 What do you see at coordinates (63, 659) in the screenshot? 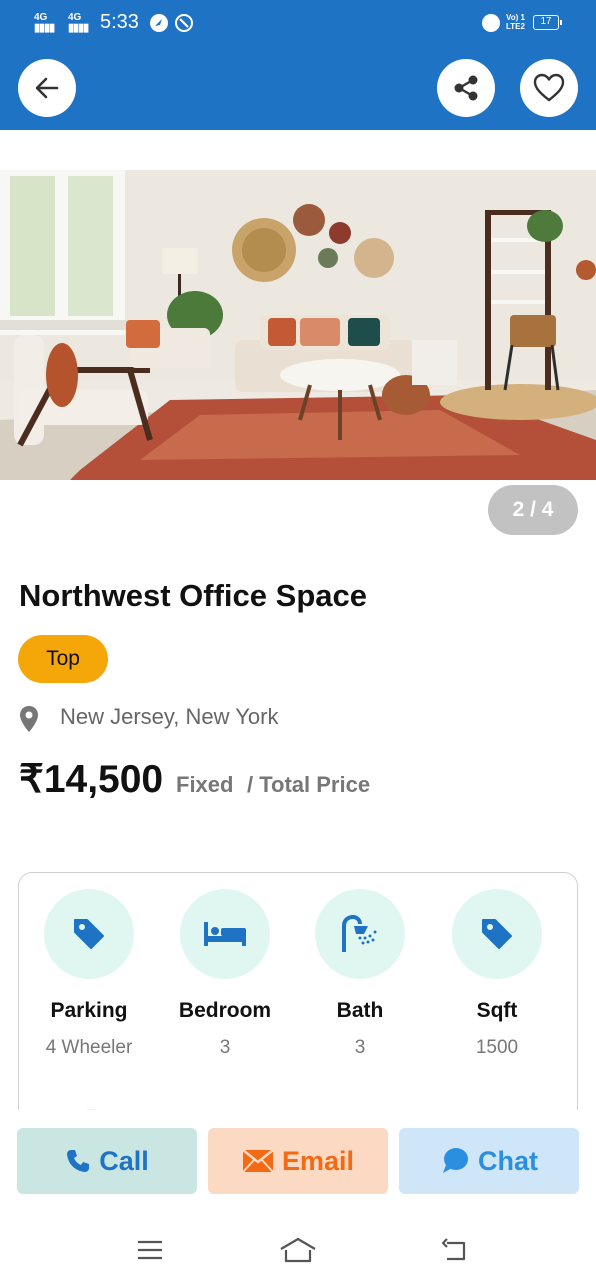
I see `top-badge: Top` at bounding box center [63, 659].